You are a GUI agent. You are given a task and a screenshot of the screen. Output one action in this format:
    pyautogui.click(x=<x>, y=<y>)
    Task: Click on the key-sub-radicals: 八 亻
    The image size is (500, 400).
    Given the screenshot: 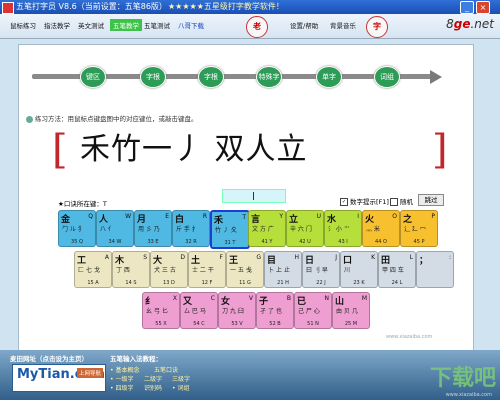 What is the action you would take?
    pyautogui.click(x=107, y=229)
    